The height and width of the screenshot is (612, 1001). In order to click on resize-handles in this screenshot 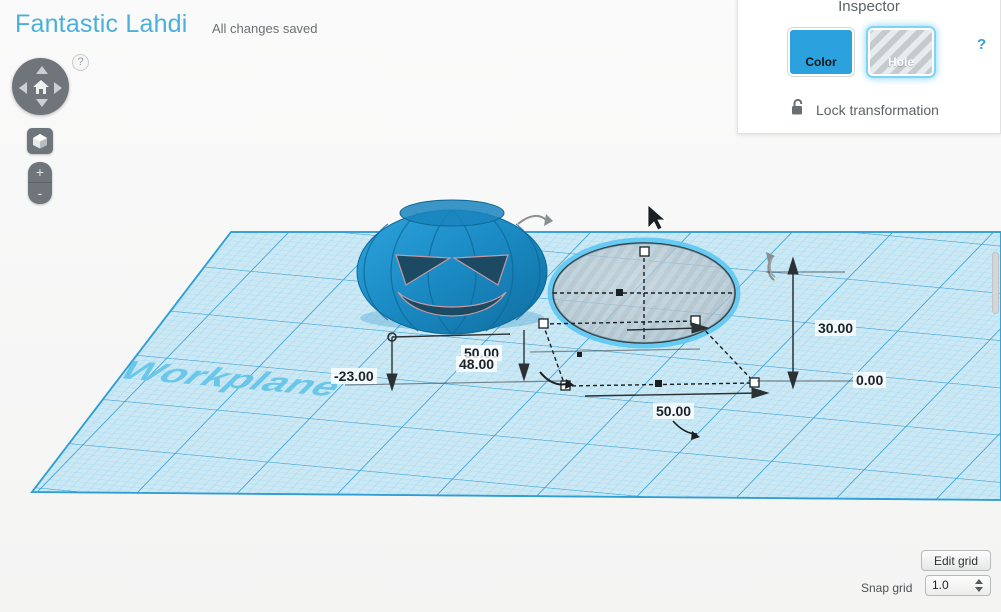, I will do `click(649, 318)`.